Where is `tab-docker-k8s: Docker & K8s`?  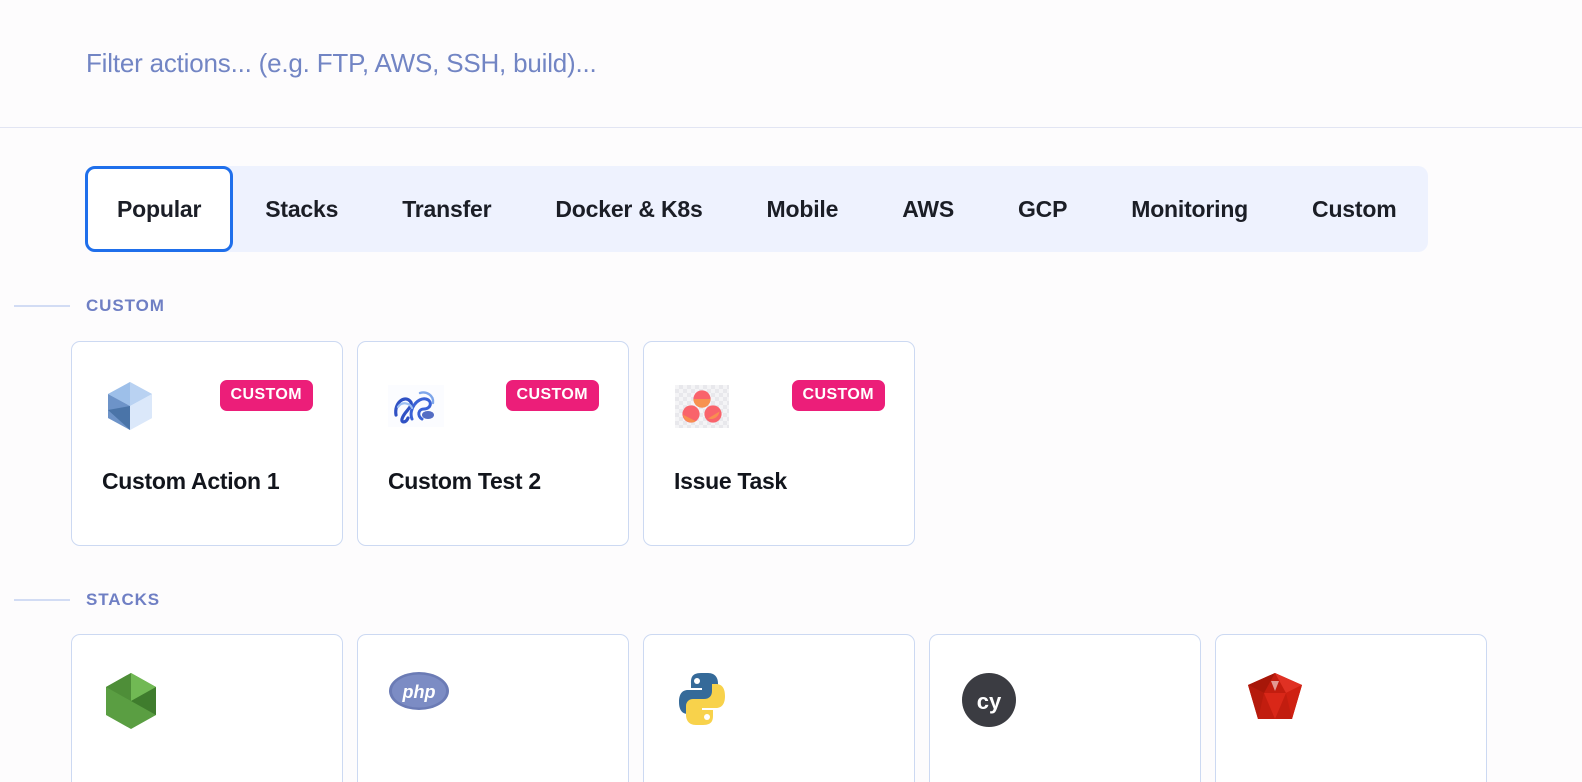
tab-docker-k8s: Docker & K8s is located at coordinates (628, 209).